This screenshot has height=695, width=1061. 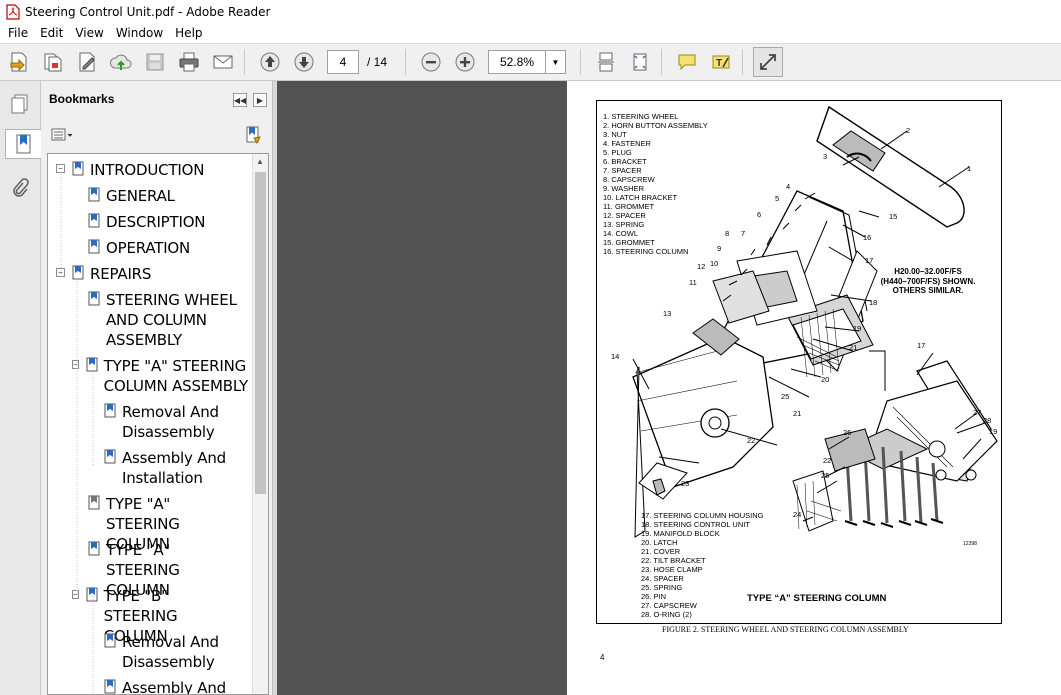 What do you see at coordinates (825, 156) in the screenshot?
I see `callout-3: 3` at bounding box center [825, 156].